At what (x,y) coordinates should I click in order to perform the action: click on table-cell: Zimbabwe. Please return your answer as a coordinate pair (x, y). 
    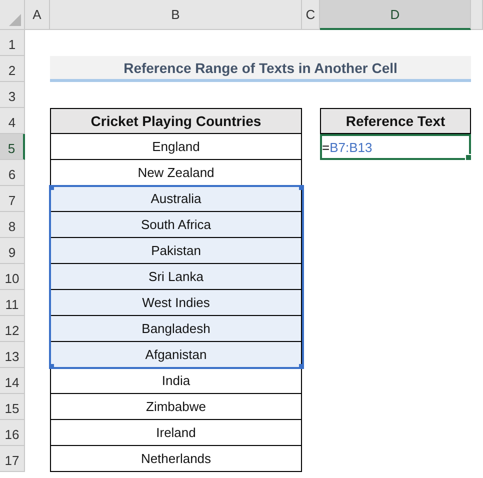
    Looking at the image, I should click on (176, 407).